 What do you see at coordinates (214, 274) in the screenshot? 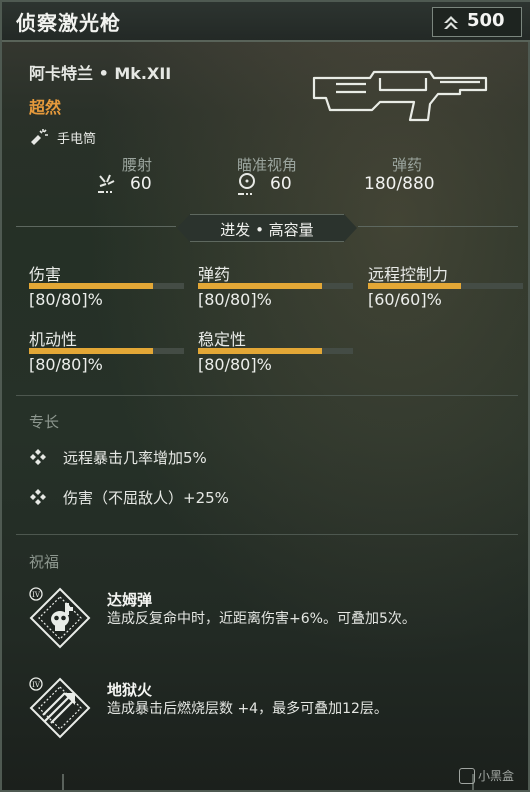
I see `attribute-label: 弹药` at bounding box center [214, 274].